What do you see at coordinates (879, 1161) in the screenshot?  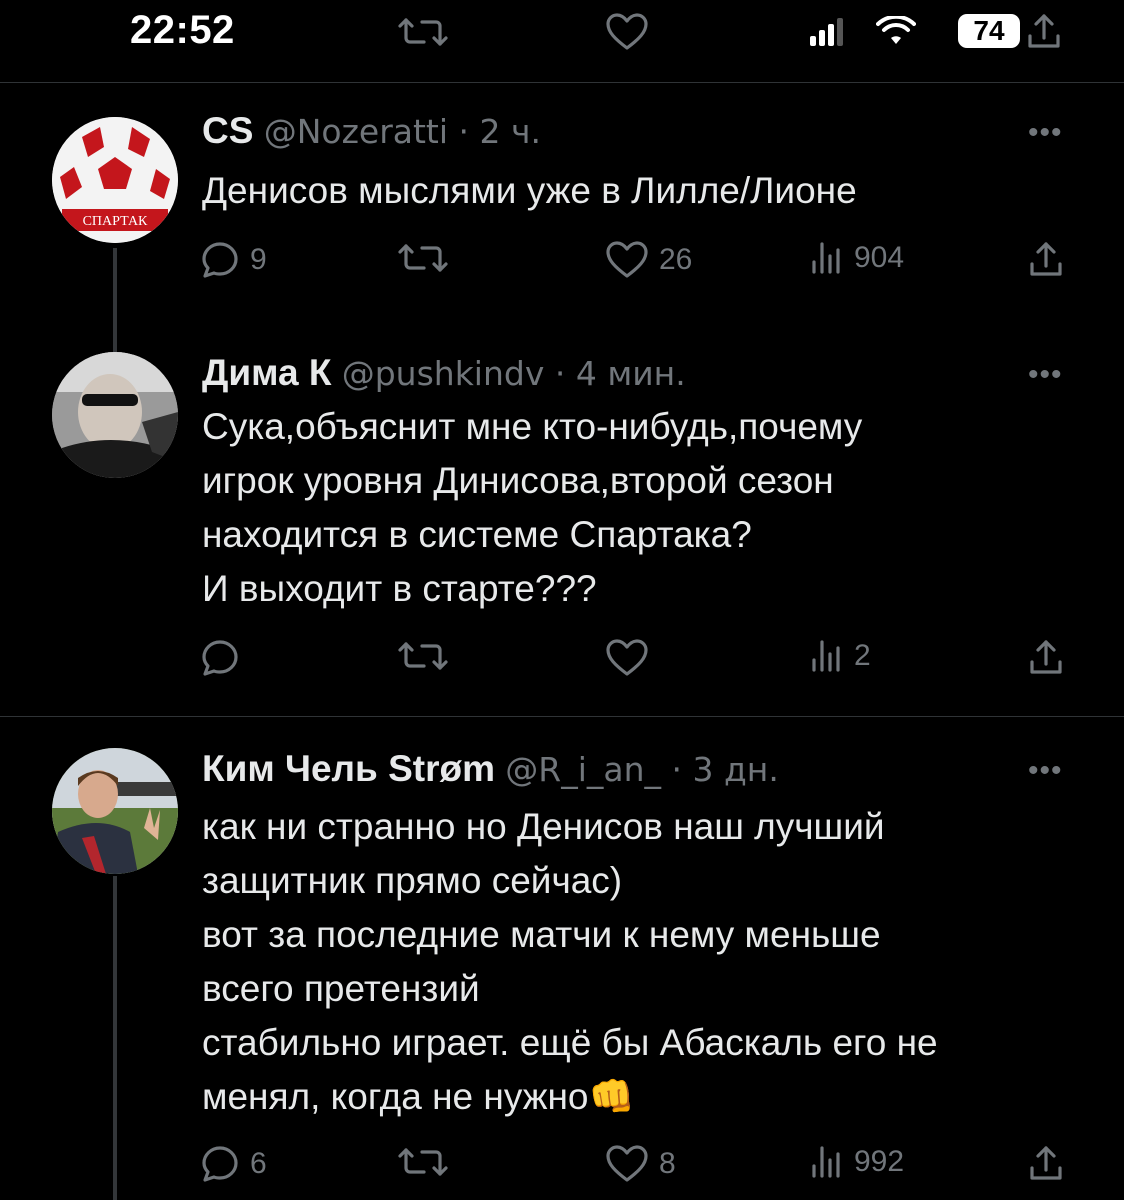 I see `views-count: 992` at bounding box center [879, 1161].